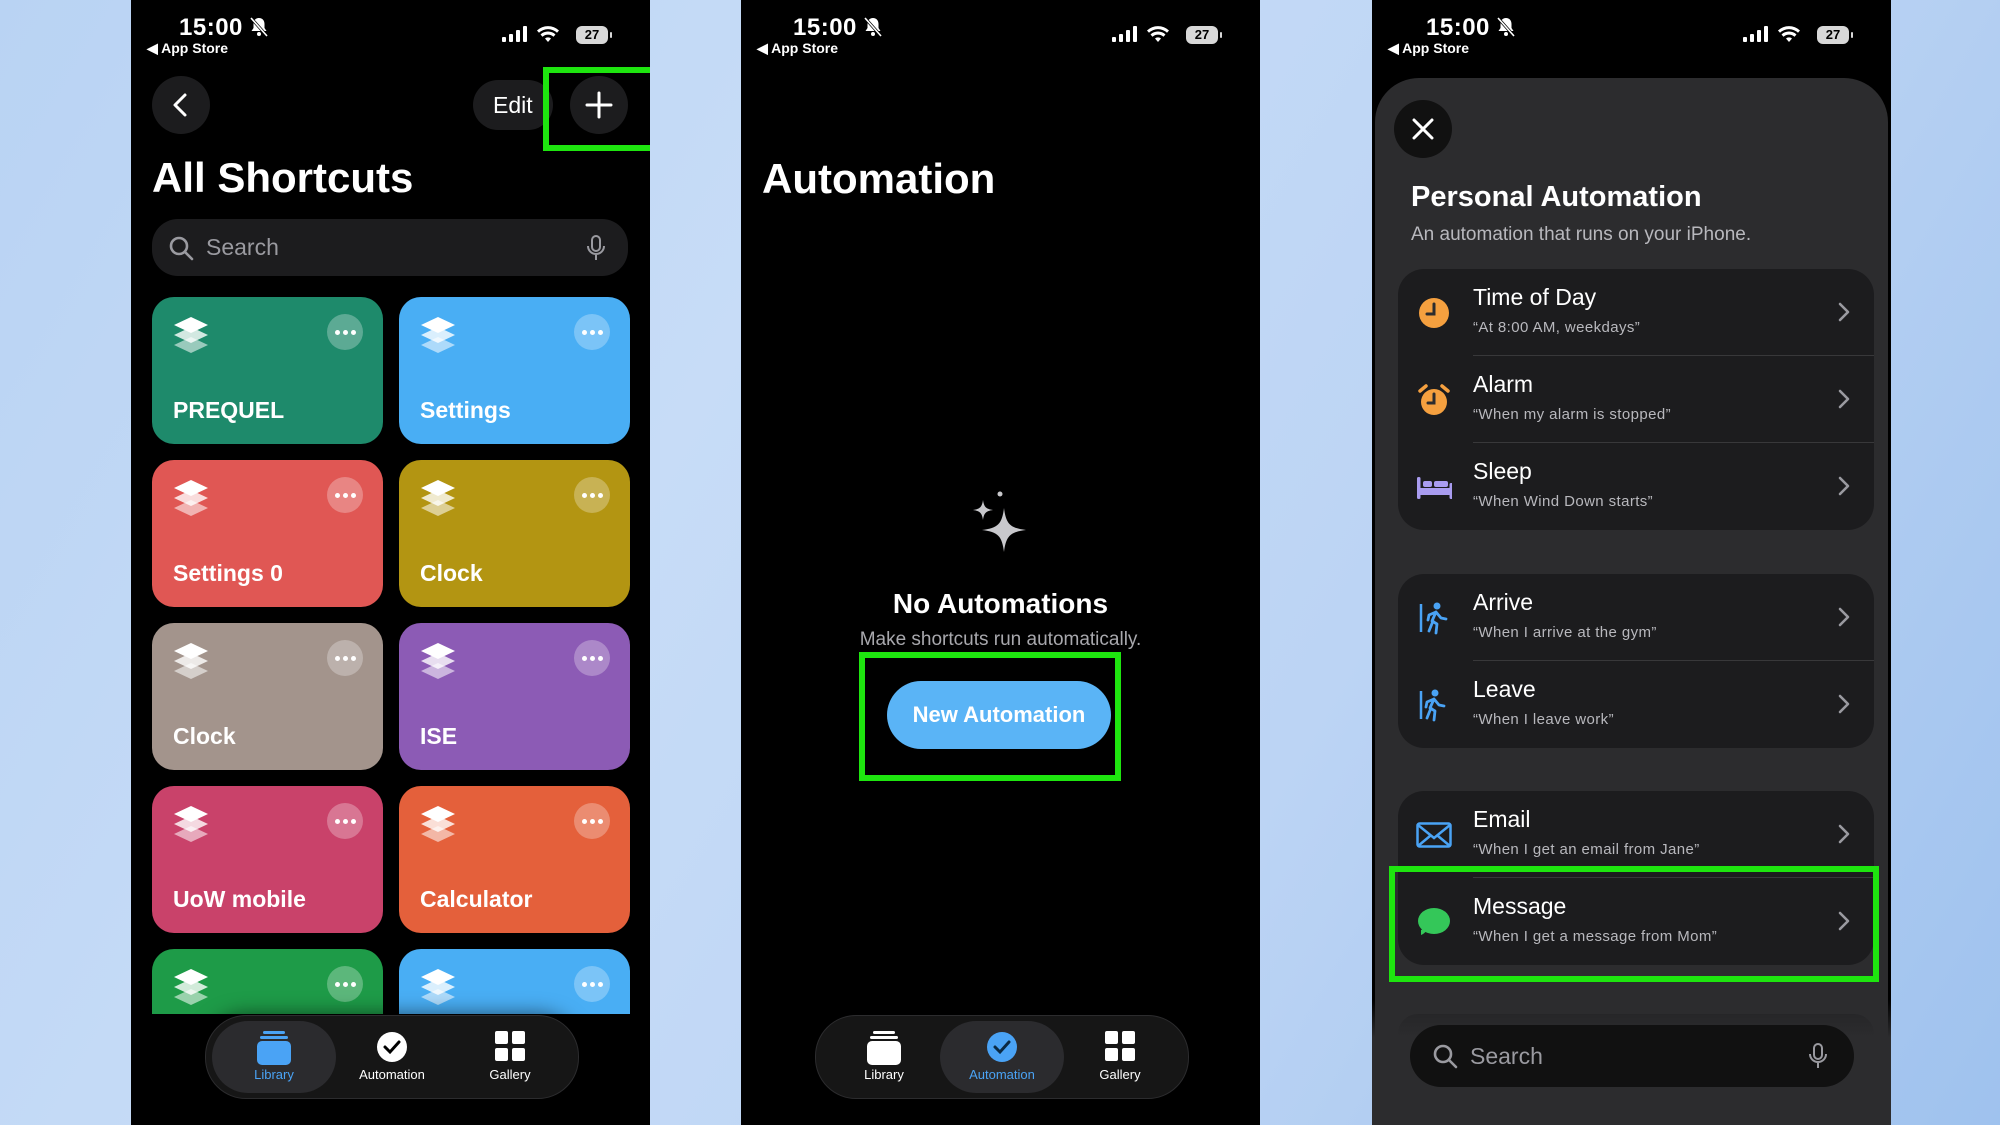 Image resolution: width=2000 pixels, height=1125 pixels. Describe the element at coordinates (1572, 414) in the screenshot. I see `row-subtitle: “When my alarm is stopped”` at that location.